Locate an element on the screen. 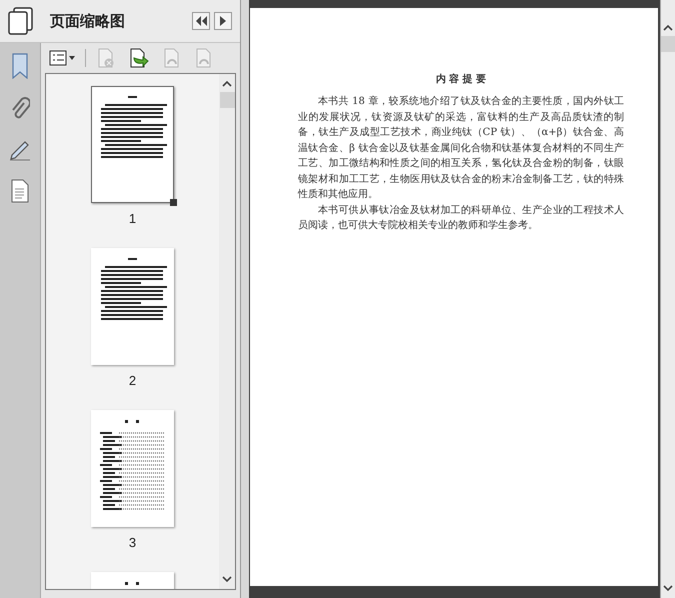 The height and width of the screenshot is (598, 675). page-number: 1 is located at coordinates (132, 218).